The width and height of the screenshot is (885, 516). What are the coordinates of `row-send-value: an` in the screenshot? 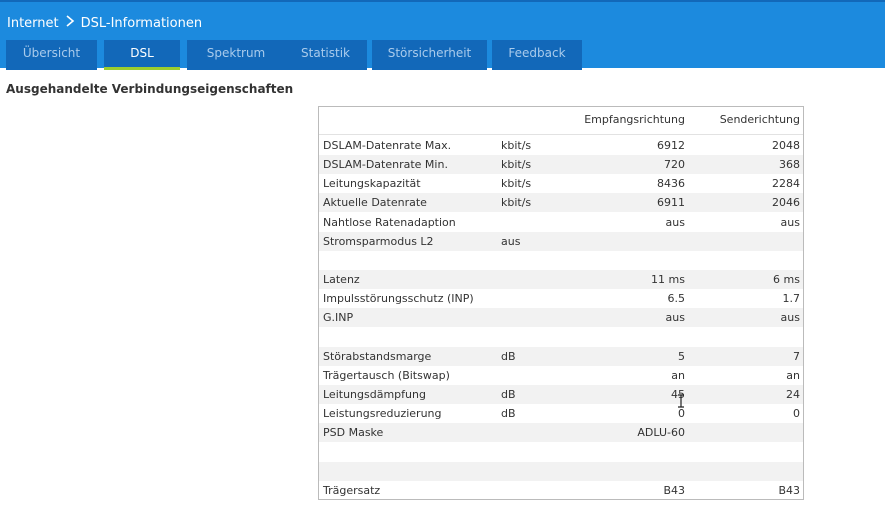 It's located at (793, 375).